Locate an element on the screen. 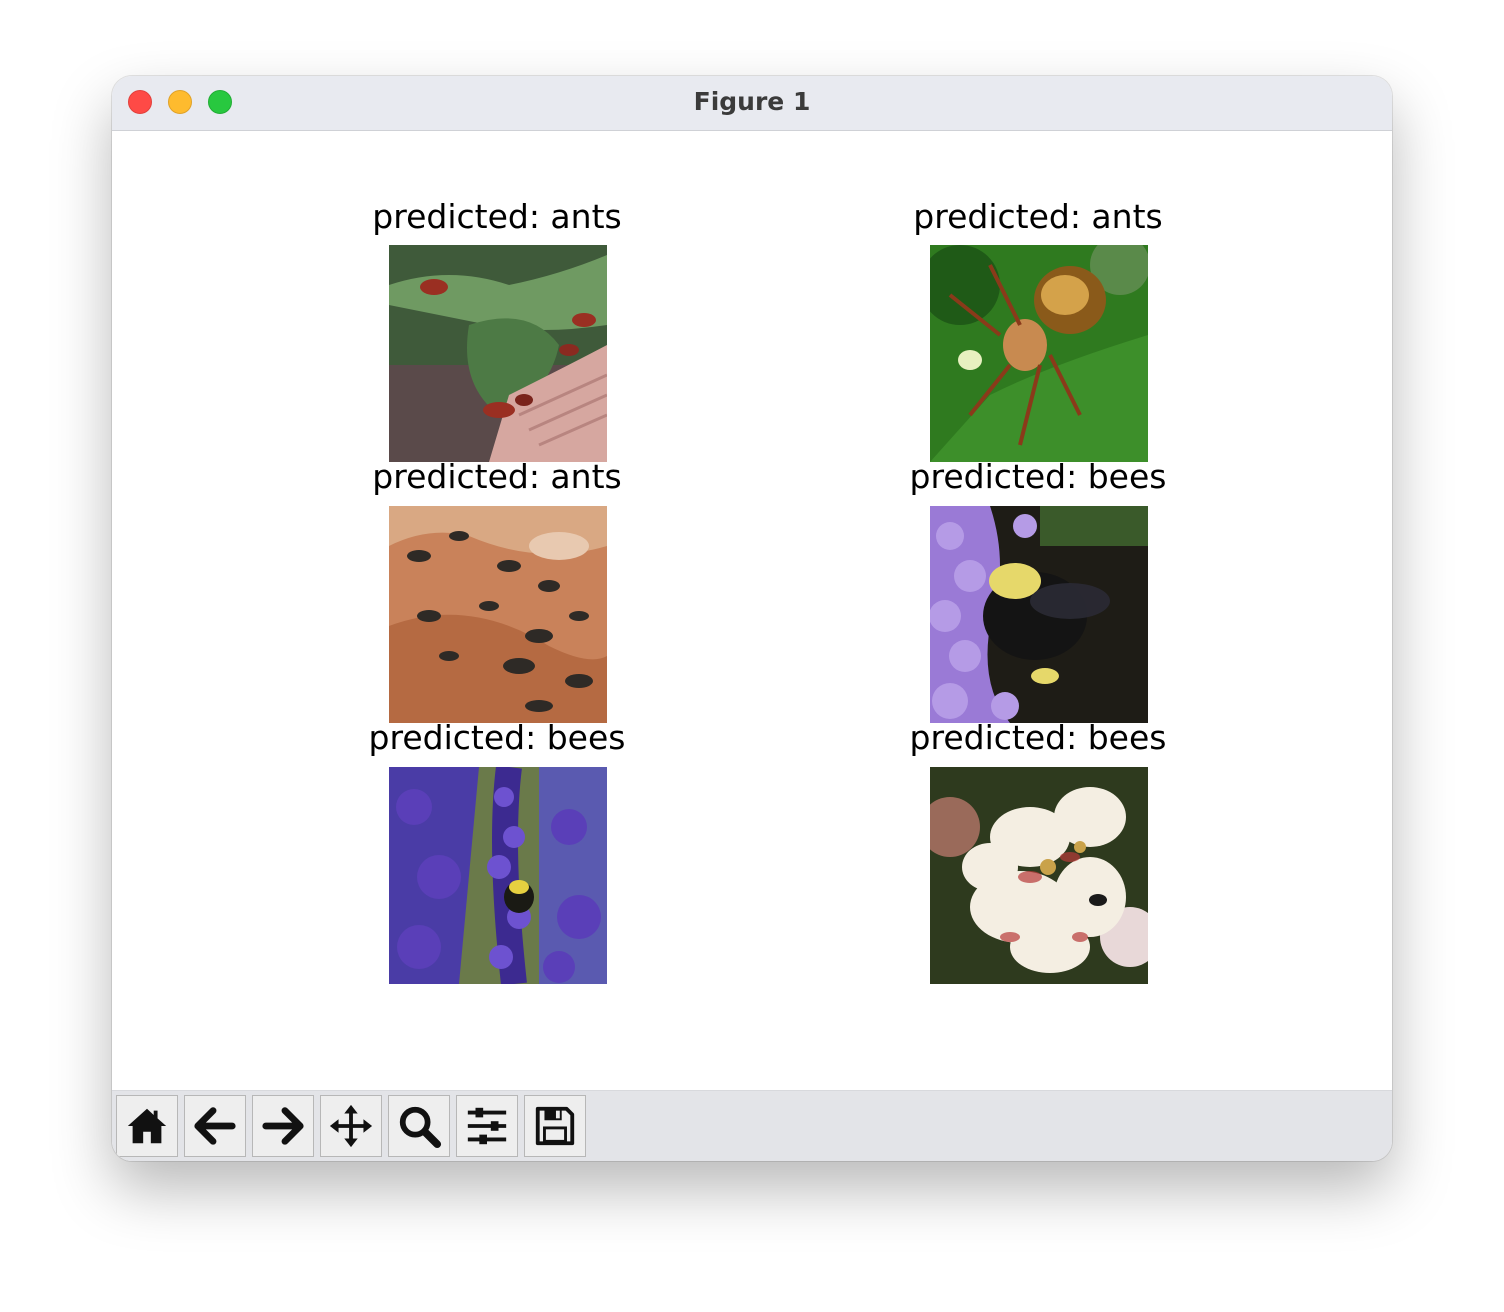 This screenshot has width=1504, height=1312. panel-image-ants-leaf is located at coordinates (498, 353).